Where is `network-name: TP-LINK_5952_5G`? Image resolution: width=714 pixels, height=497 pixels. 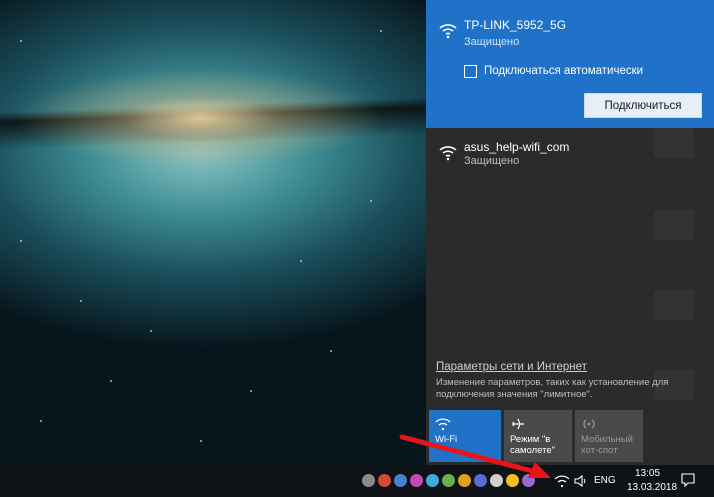
network-name: TP-LINK_5952_5G is located at coordinates (515, 25).